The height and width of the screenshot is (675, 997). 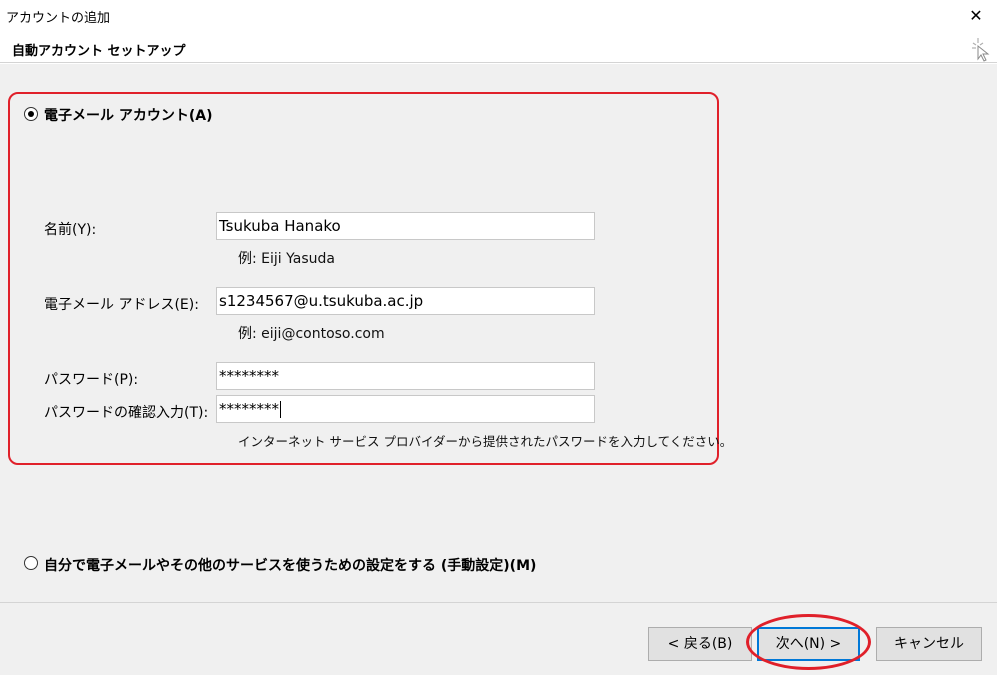 What do you see at coordinates (405, 226) in the screenshot?
I see `name-input: Tsukuba Hanako` at bounding box center [405, 226].